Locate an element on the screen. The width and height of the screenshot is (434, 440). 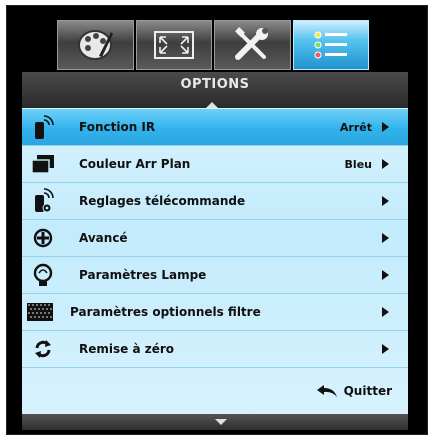
menu-item-label: Paramètres optionnels filtre is located at coordinates (165, 312).